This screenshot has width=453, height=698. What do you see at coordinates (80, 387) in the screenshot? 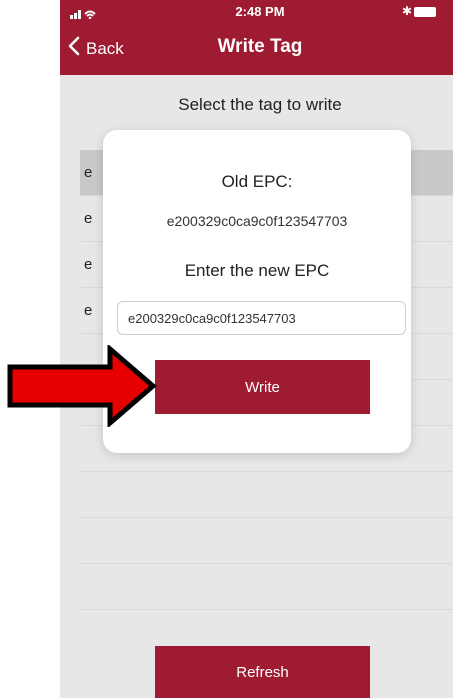
I see `red-arrow-annotation` at bounding box center [80, 387].